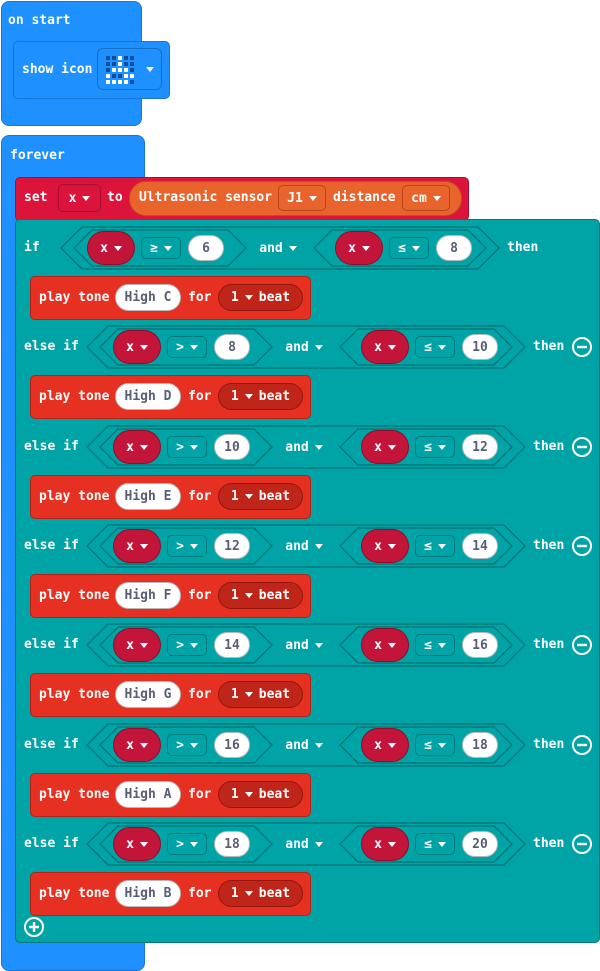 Image resolution: width=600 pixels, height=971 pixels. I want to click on note-input: High A, so click(148, 794).